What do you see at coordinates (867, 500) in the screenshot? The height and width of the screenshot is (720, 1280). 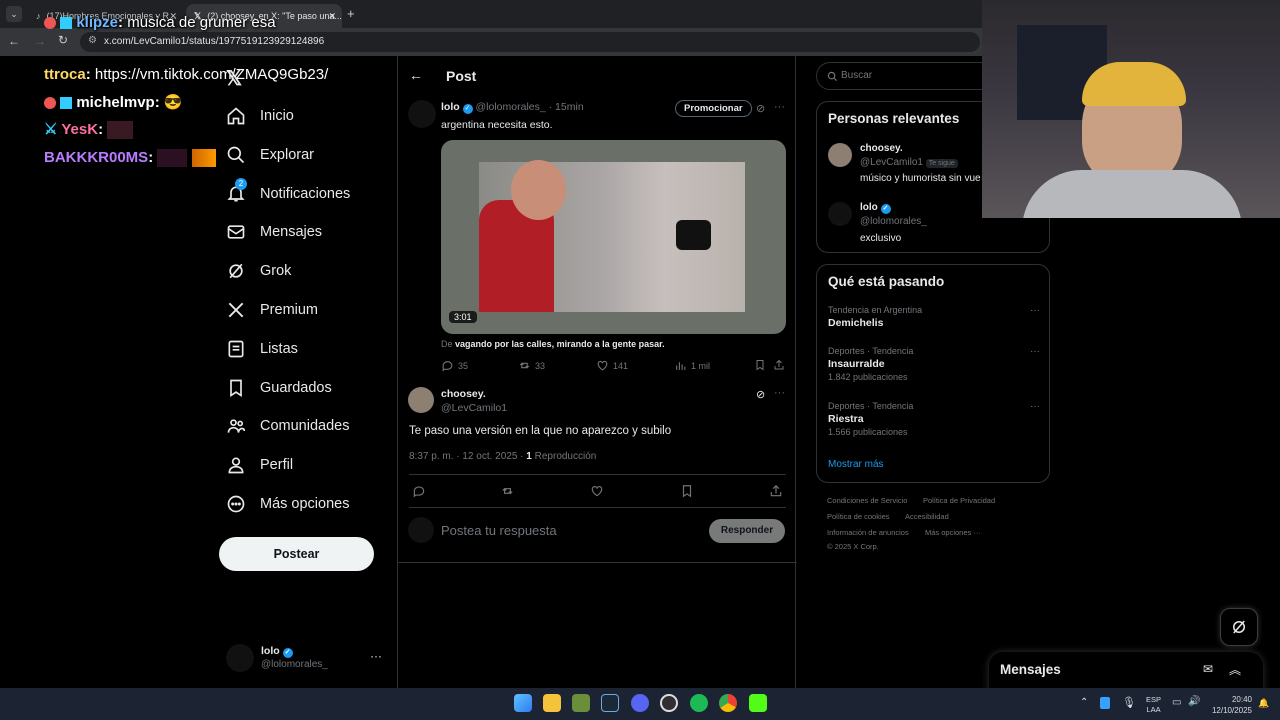 I see `footer-link-terms: Condiciones de Servicio` at bounding box center [867, 500].